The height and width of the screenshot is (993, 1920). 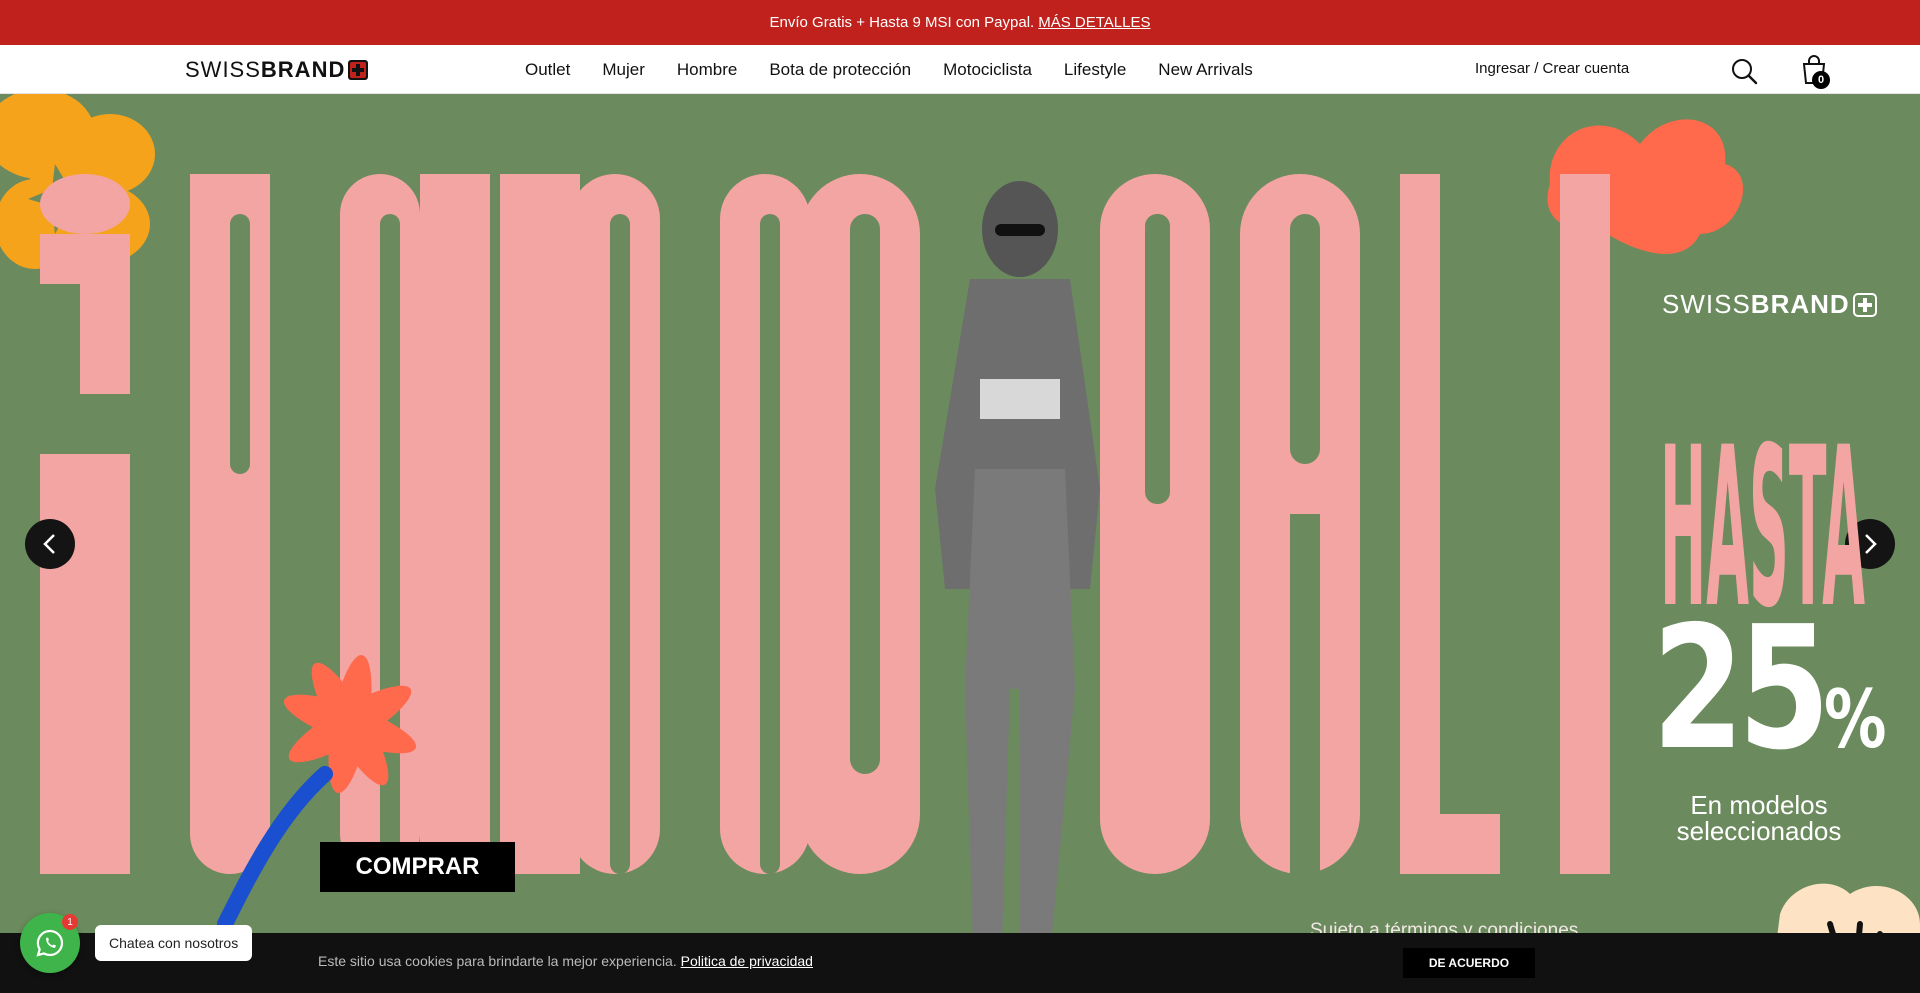 I want to click on prev-slide-button, so click(x=50, y=544).